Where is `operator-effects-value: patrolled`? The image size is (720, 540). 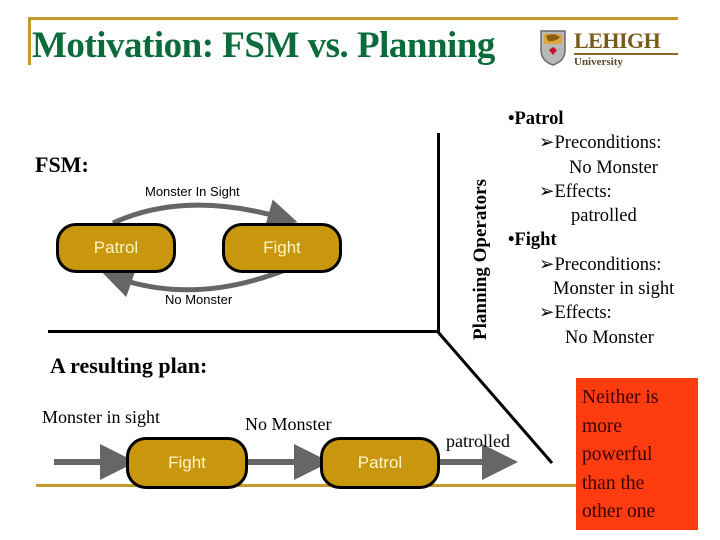
operator-effects-value: patrolled is located at coordinates (604, 216).